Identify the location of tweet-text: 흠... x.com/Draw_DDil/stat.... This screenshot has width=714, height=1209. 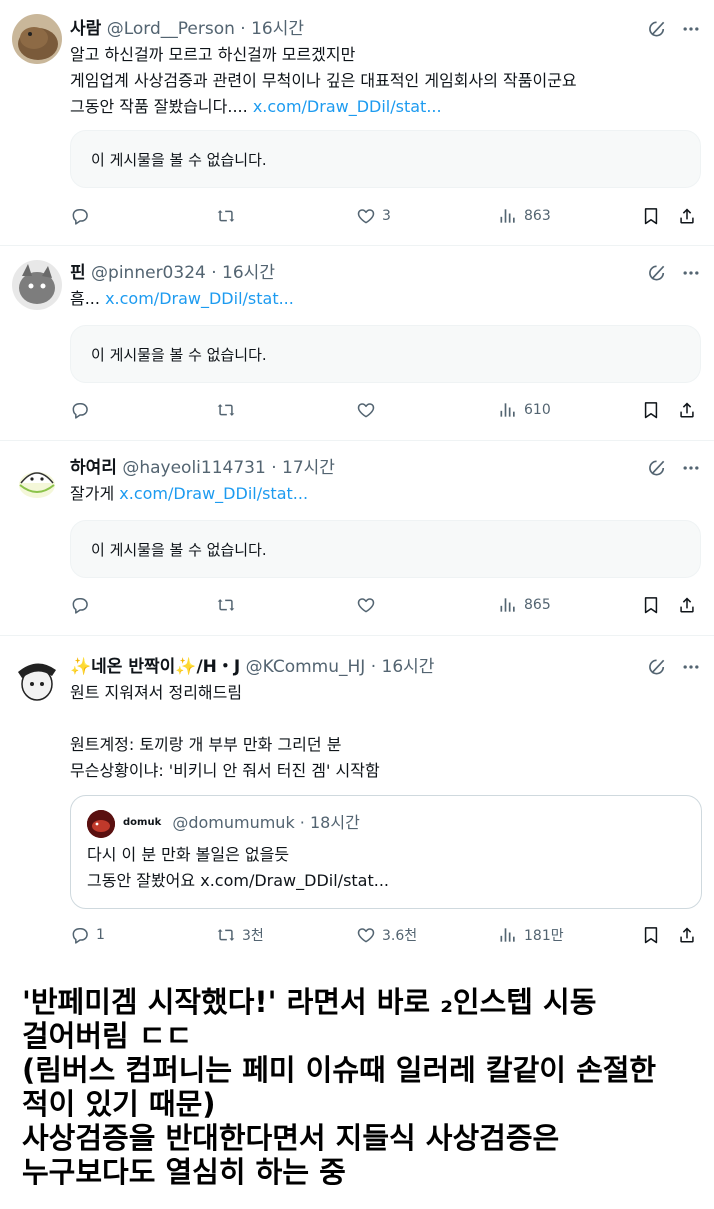
(182, 299).